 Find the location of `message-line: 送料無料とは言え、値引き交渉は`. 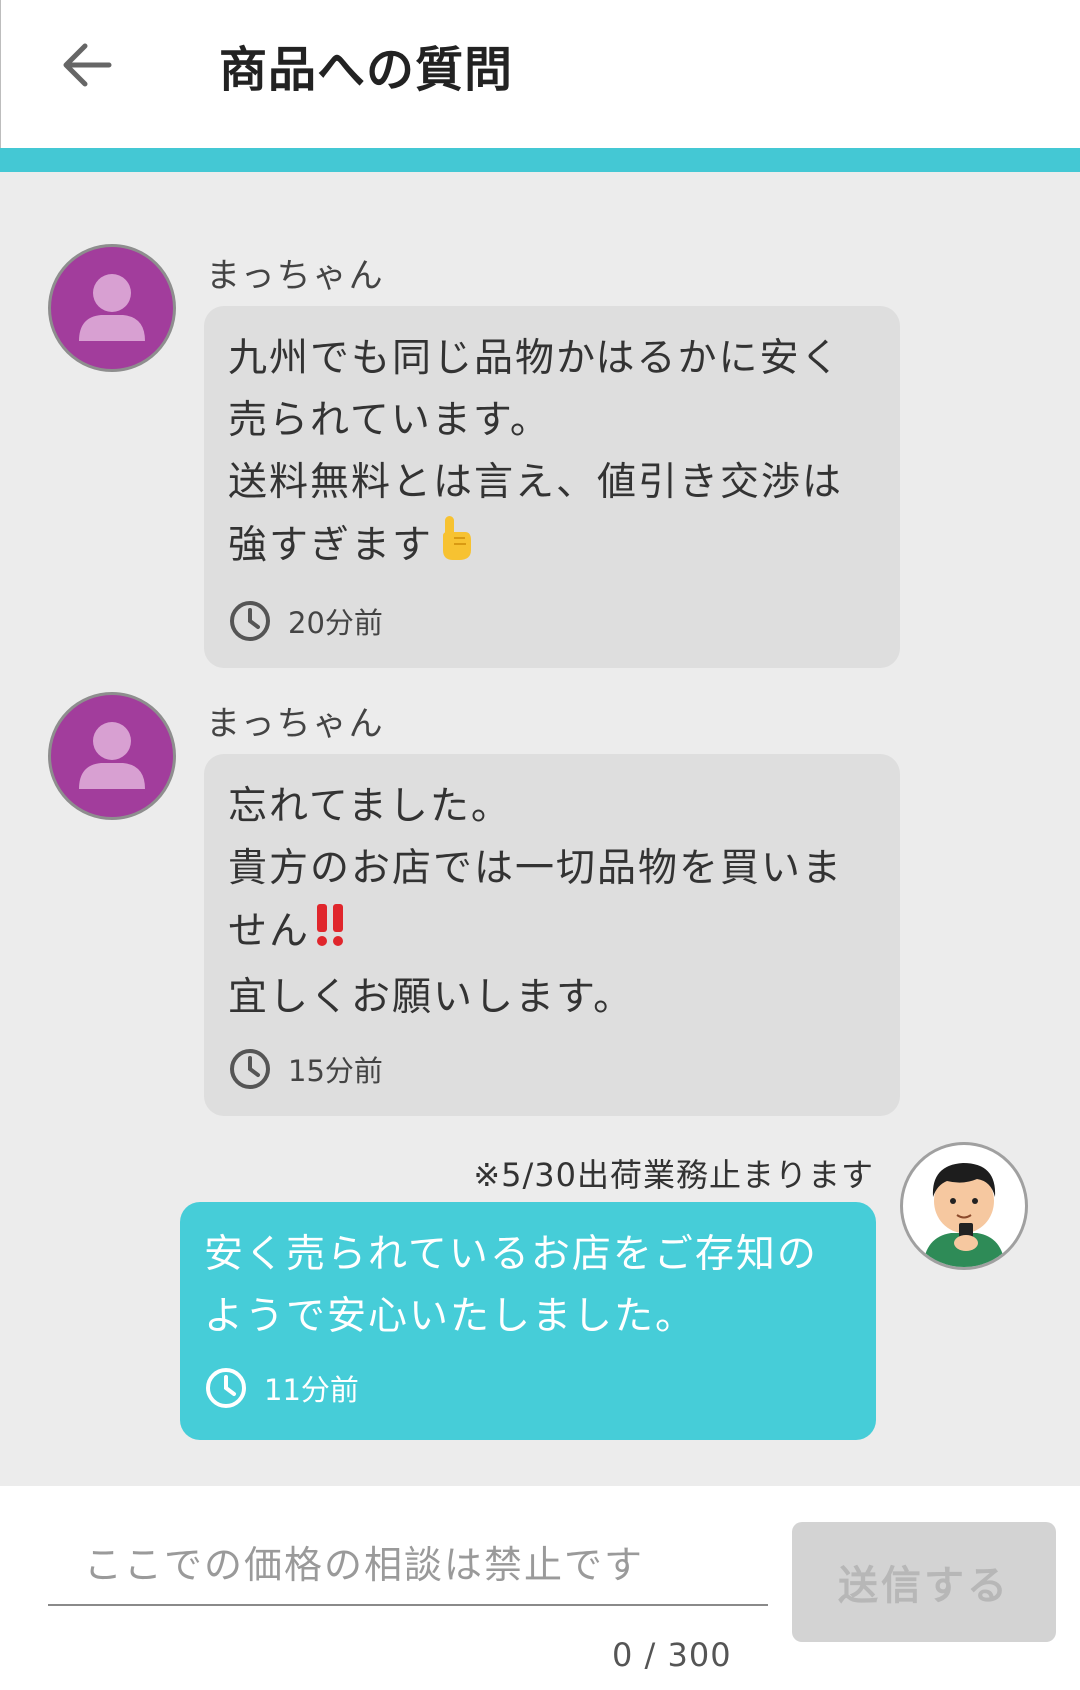

message-line: 送料無料とは言え、値引き交渉は is located at coordinates (536, 482).